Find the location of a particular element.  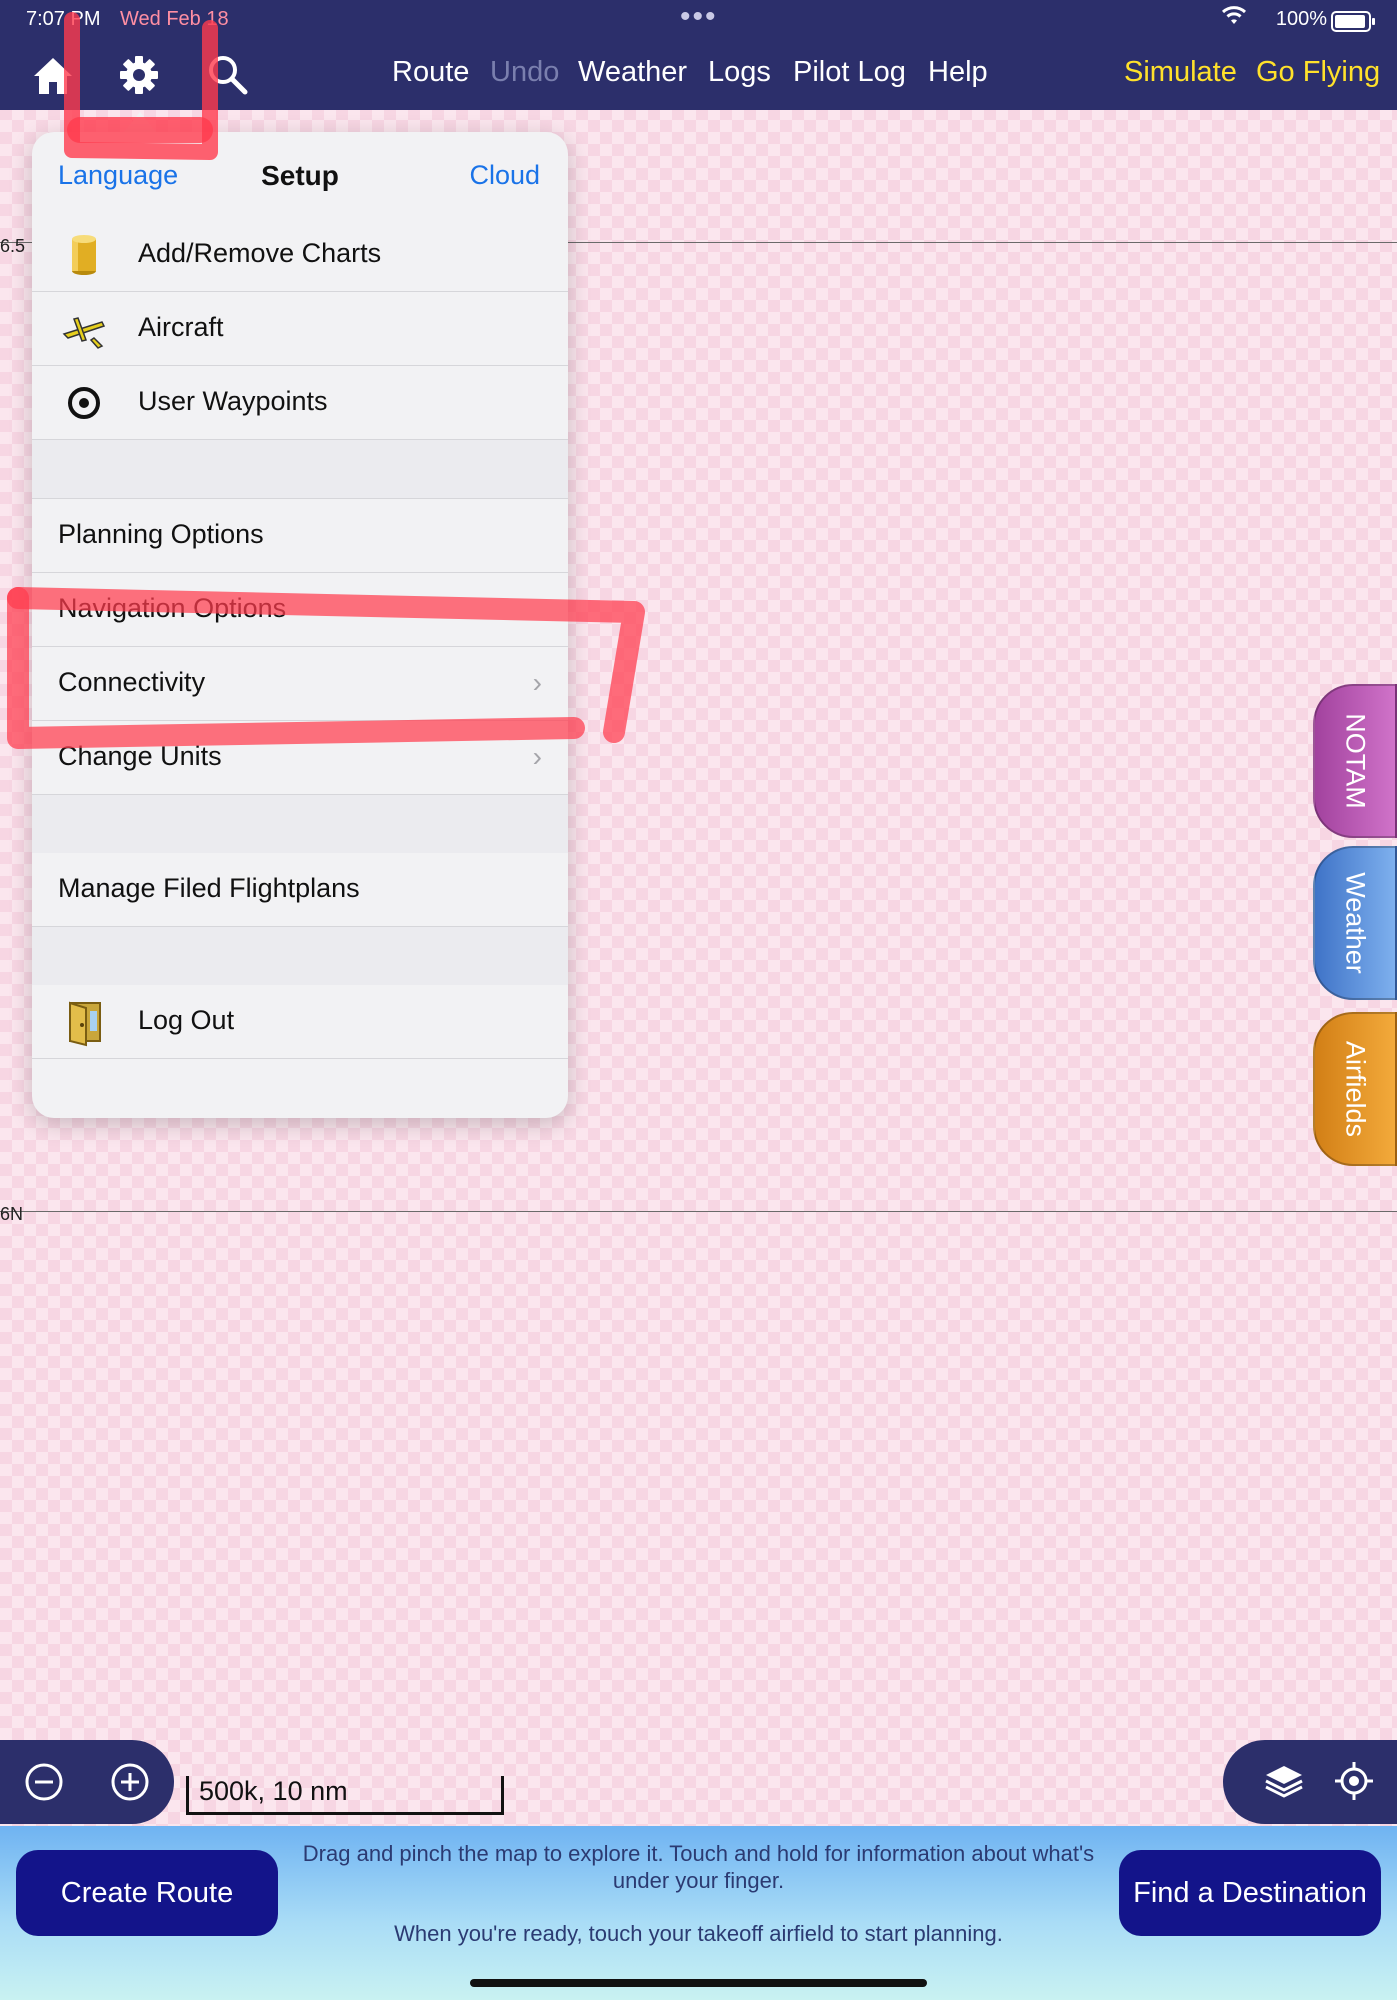

tab-airfields: Airfields is located at coordinates (1355, 1089).